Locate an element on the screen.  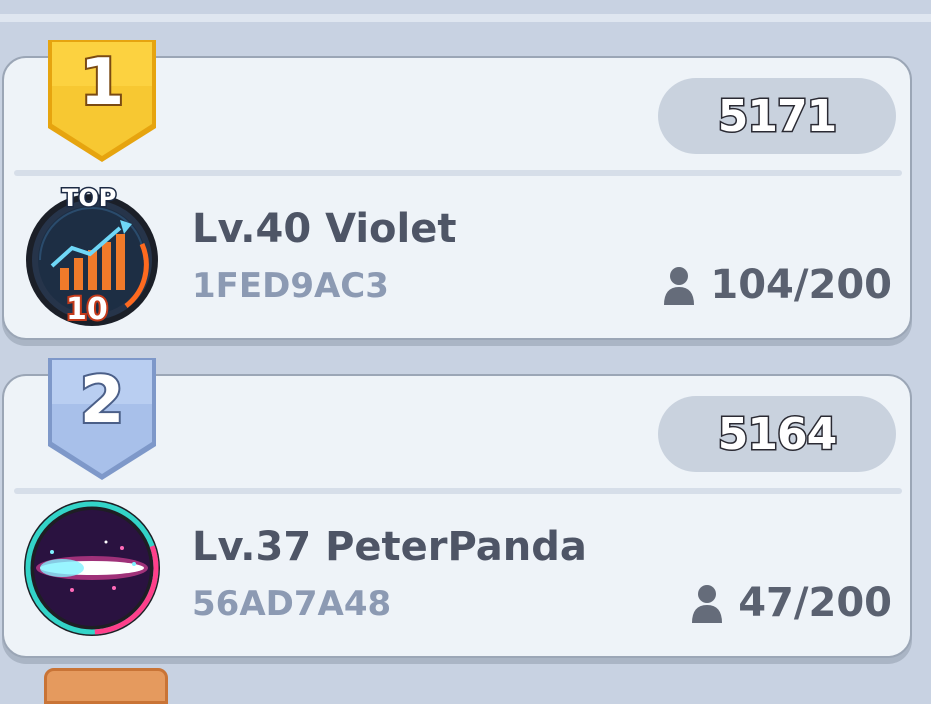
score-pill: 5164 is located at coordinates (777, 434).